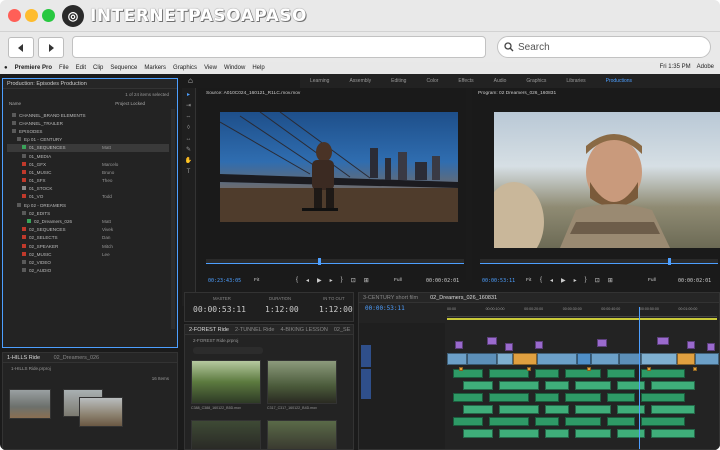  Describe the element at coordinates (398, 280) in the screenshot. I see `source-full-select: Full` at that location.